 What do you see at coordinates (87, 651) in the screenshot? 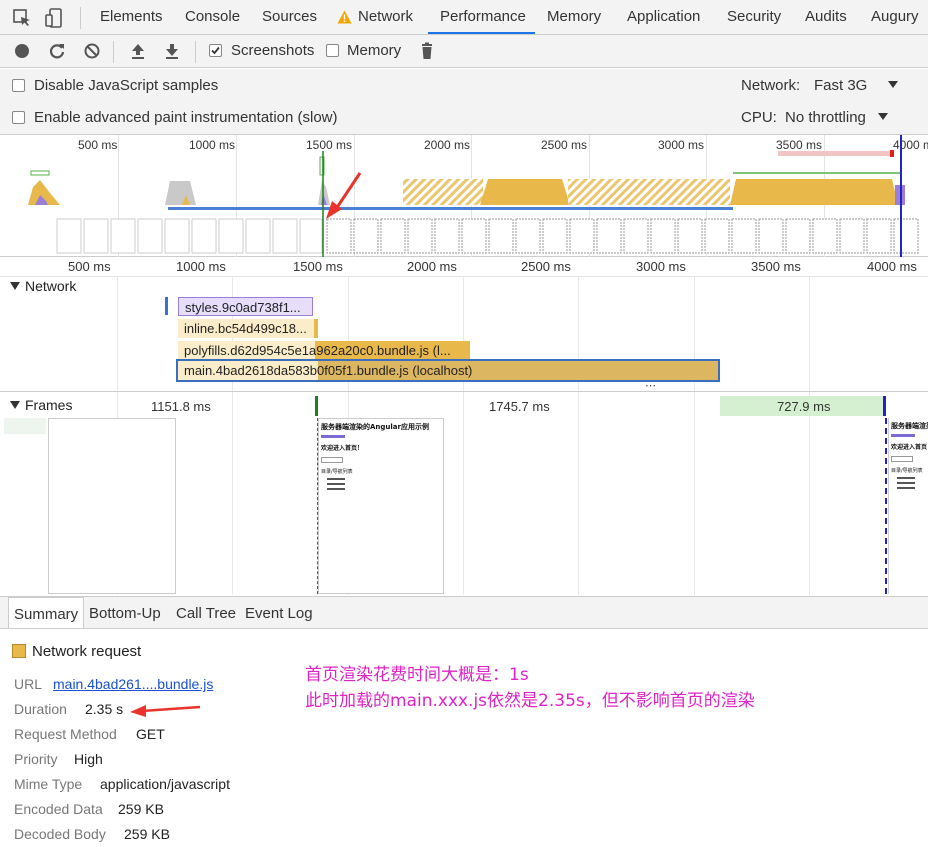
I see `category-title: Network request` at bounding box center [87, 651].